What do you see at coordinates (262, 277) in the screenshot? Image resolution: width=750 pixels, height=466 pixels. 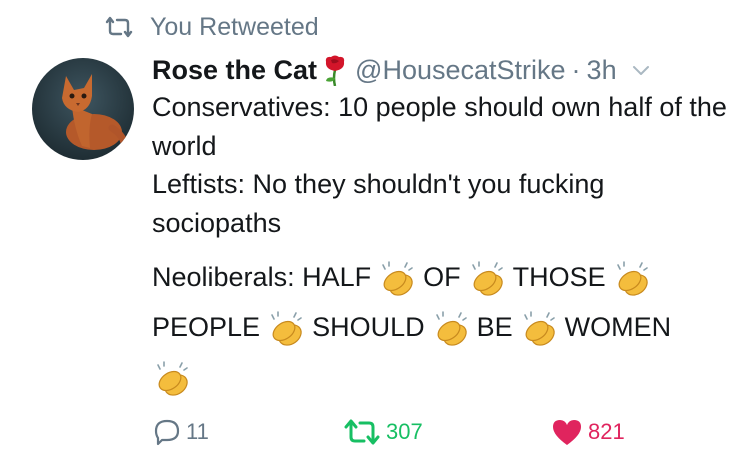 I see `clap-word: Neoliberals: HALF` at bounding box center [262, 277].